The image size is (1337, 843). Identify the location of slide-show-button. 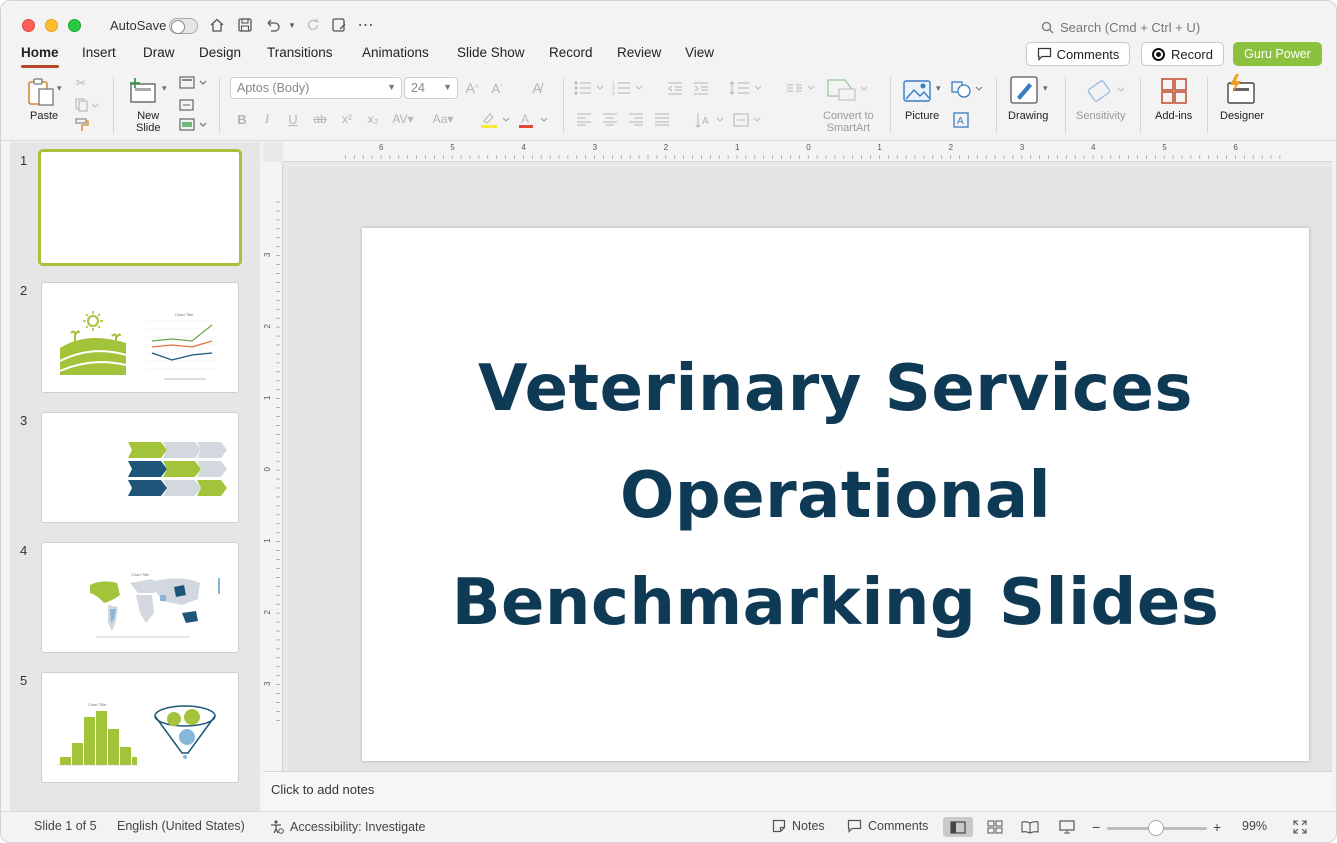
(1067, 827).